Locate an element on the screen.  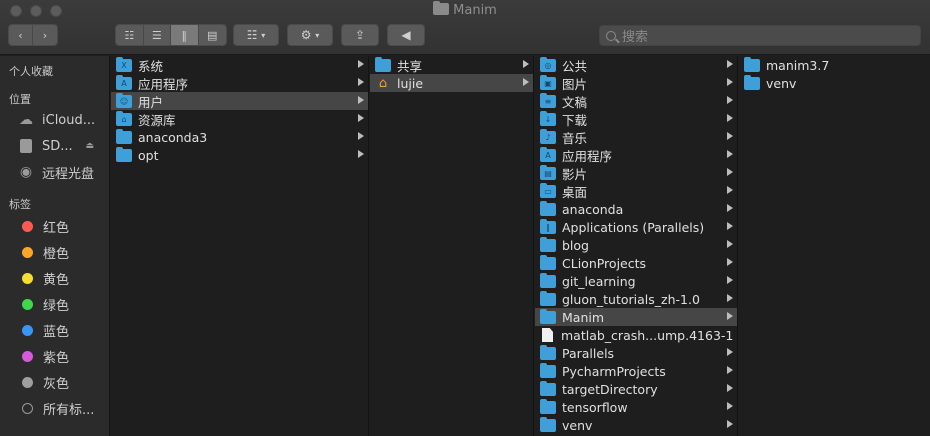
item-label: 共享 is located at coordinates (410, 66).